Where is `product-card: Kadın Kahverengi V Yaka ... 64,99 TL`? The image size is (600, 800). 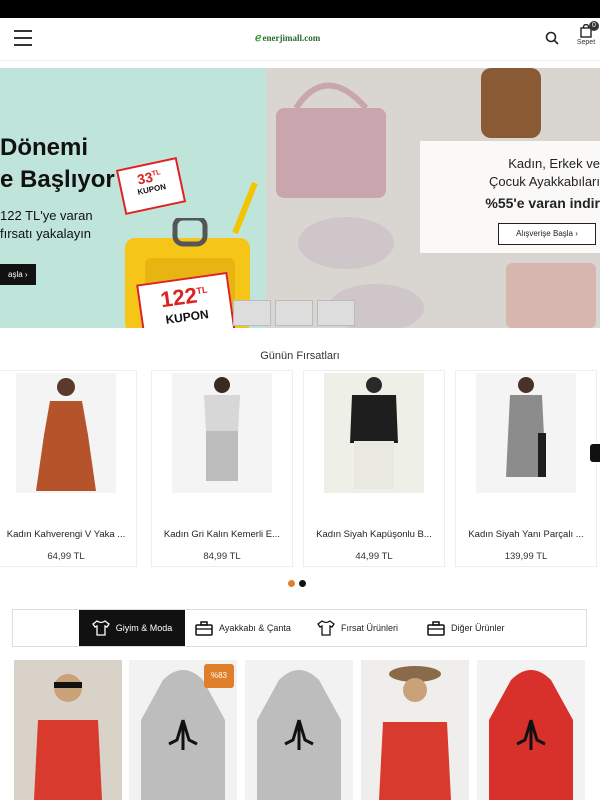
product-card: Kadın Kahverengi V Yaka ... 64,99 TL is located at coordinates (68, 468).